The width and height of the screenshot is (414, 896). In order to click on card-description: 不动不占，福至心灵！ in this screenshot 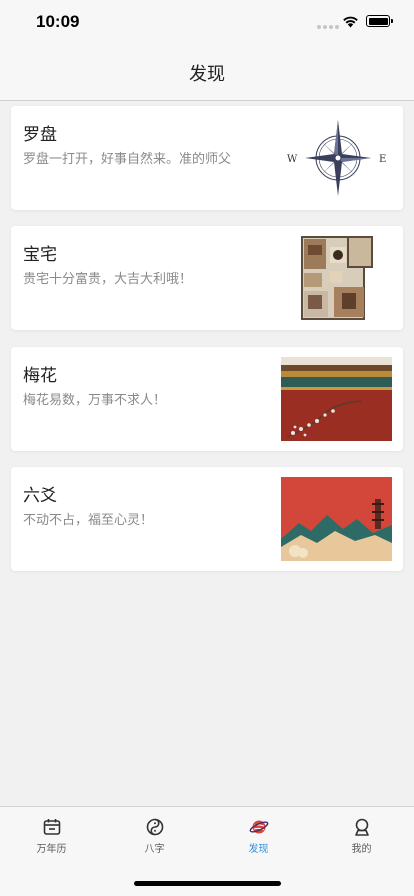, I will do `click(88, 520)`.